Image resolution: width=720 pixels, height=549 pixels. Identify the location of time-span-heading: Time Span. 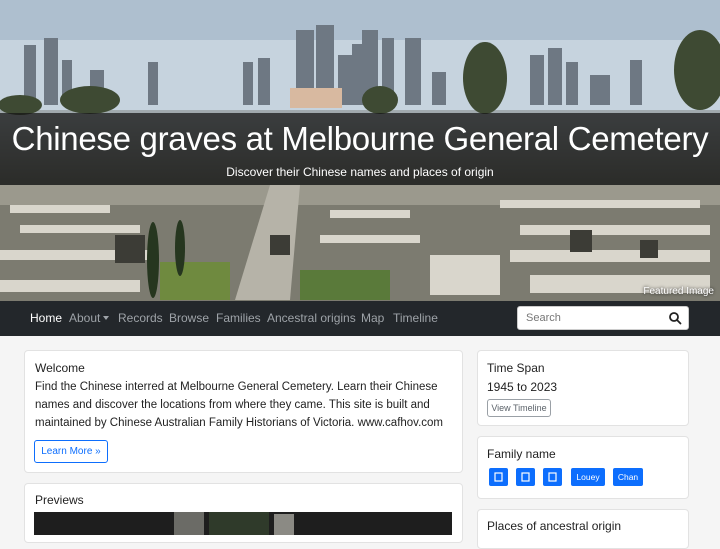
(516, 368).